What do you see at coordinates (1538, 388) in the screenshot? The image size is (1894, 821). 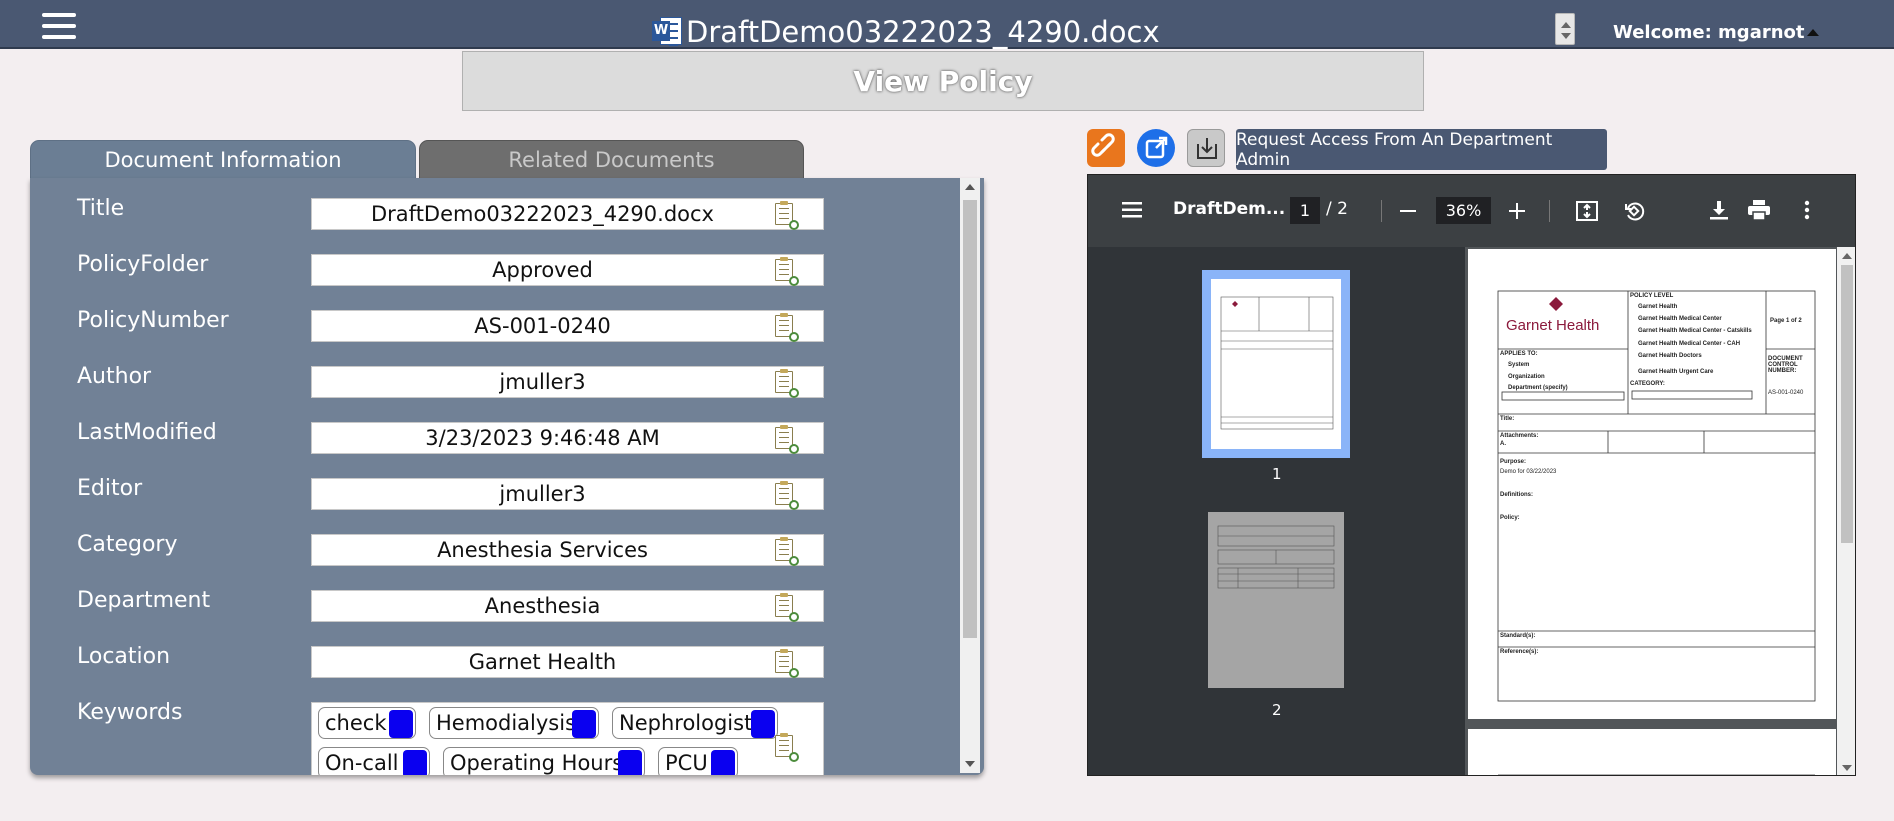 I see `applies-option: Department (specify)` at bounding box center [1538, 388].